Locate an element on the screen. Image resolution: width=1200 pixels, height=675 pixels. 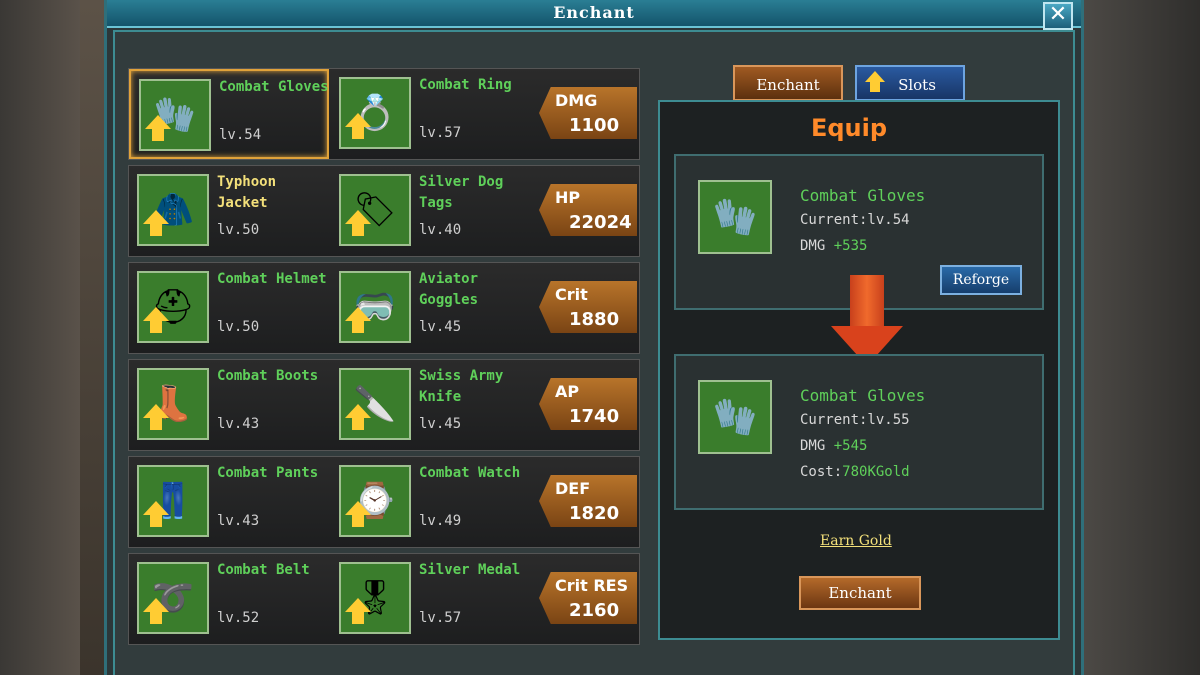
stat-value: 1100 is located at coordinates (594, 125).